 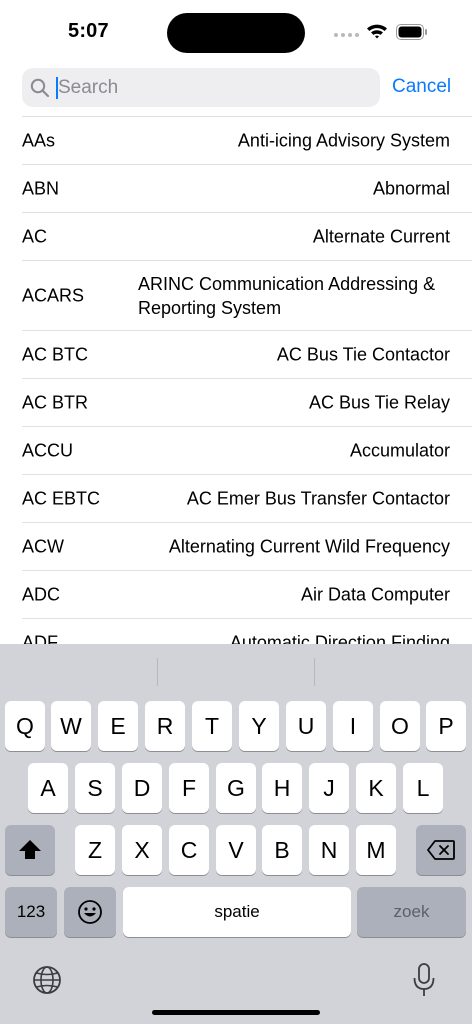 What do you see at coordinates (55, 354) in the screenshot?
I see `abbreviation: AC BTC` at bounding box center [55, 354].